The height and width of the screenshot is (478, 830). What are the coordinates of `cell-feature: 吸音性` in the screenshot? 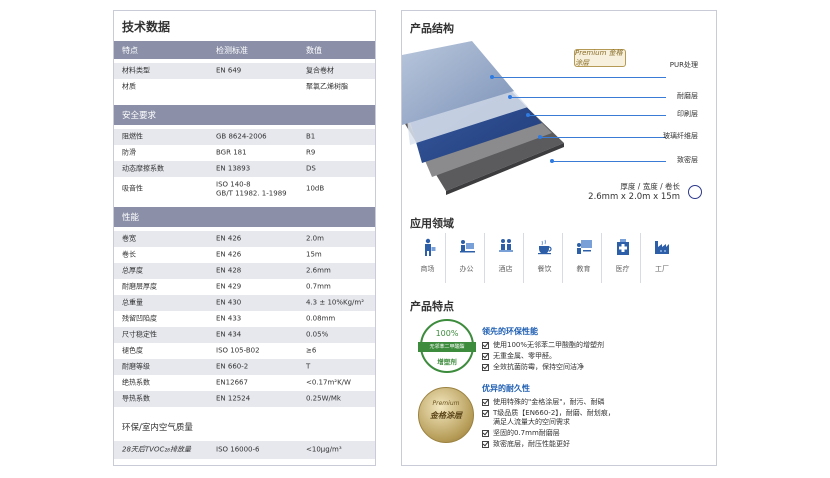 It's located at (132, 188).